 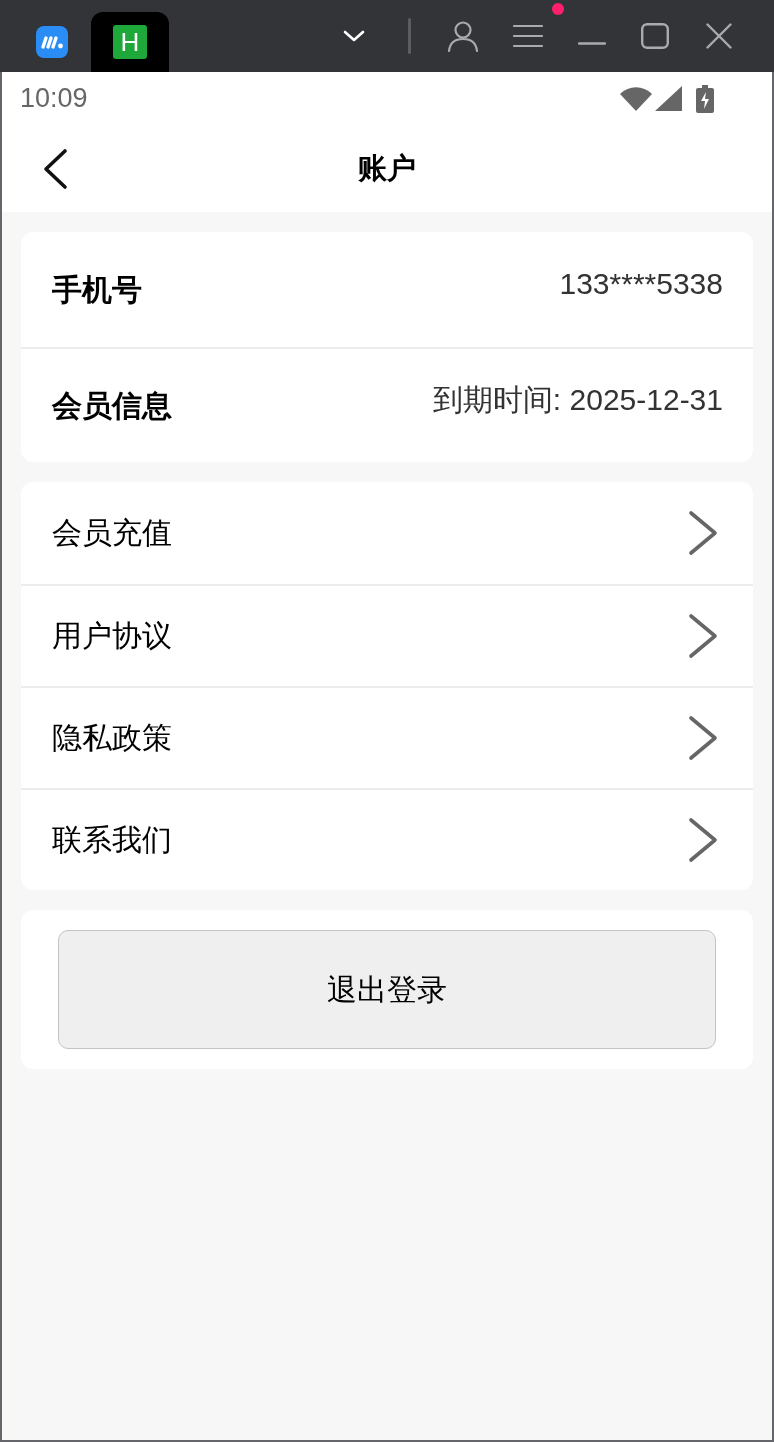 What do you see at coordinates (719, 36) in the screenshot?
I see `close-icon` at bounding box center [719, 36].